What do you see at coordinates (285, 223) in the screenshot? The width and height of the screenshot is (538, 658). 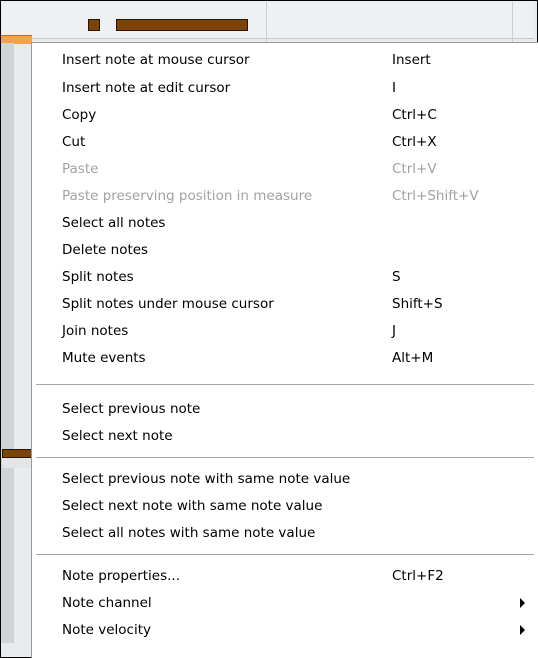 I see `menu-item-select-all-notes: Select all notes` at bounding box center [285, 223].